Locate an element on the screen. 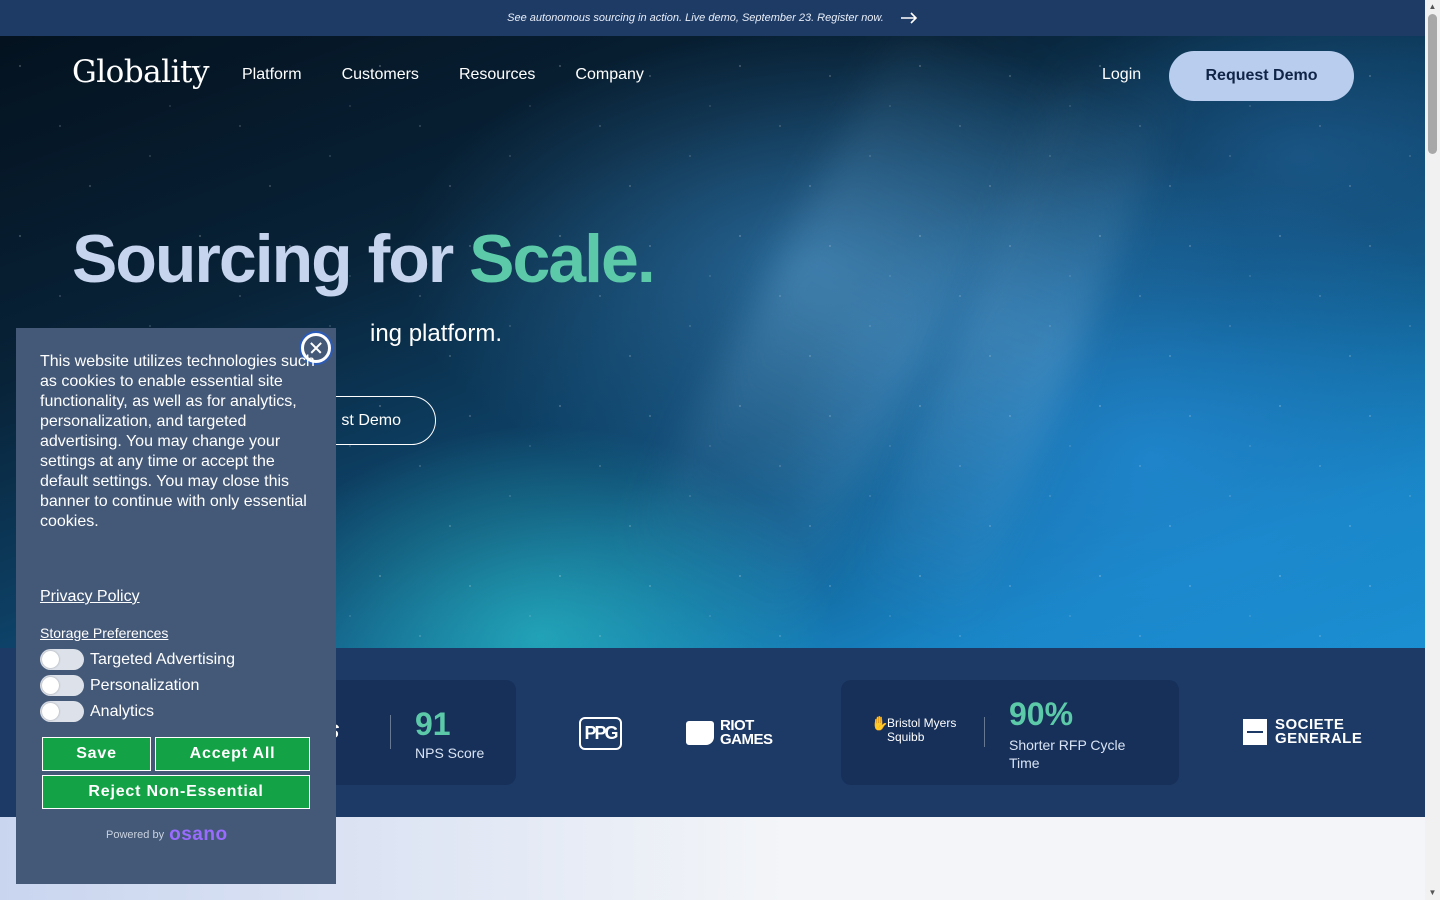 Image resolution: width=1440 pixels, height=900 pixels. toggle-row-analytics: Analytics is located at coordinates (97, 711).